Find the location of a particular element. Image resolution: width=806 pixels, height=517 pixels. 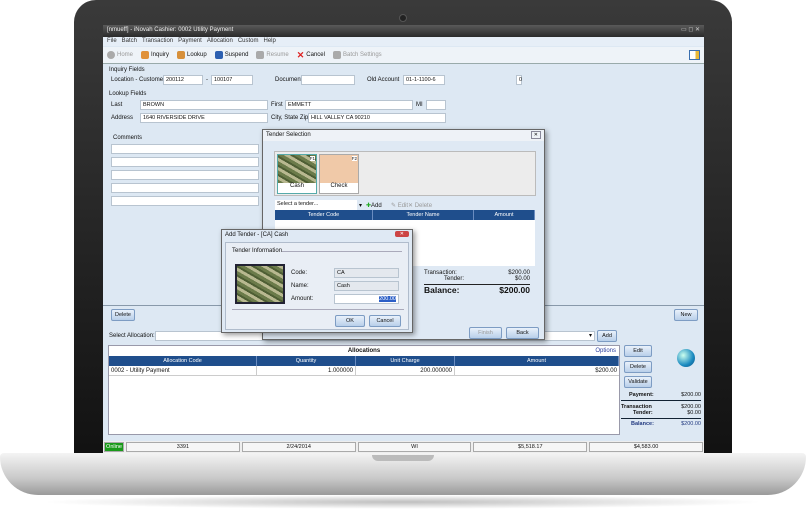

csz-label: City, State Zip is located at coordinates (290, 118).